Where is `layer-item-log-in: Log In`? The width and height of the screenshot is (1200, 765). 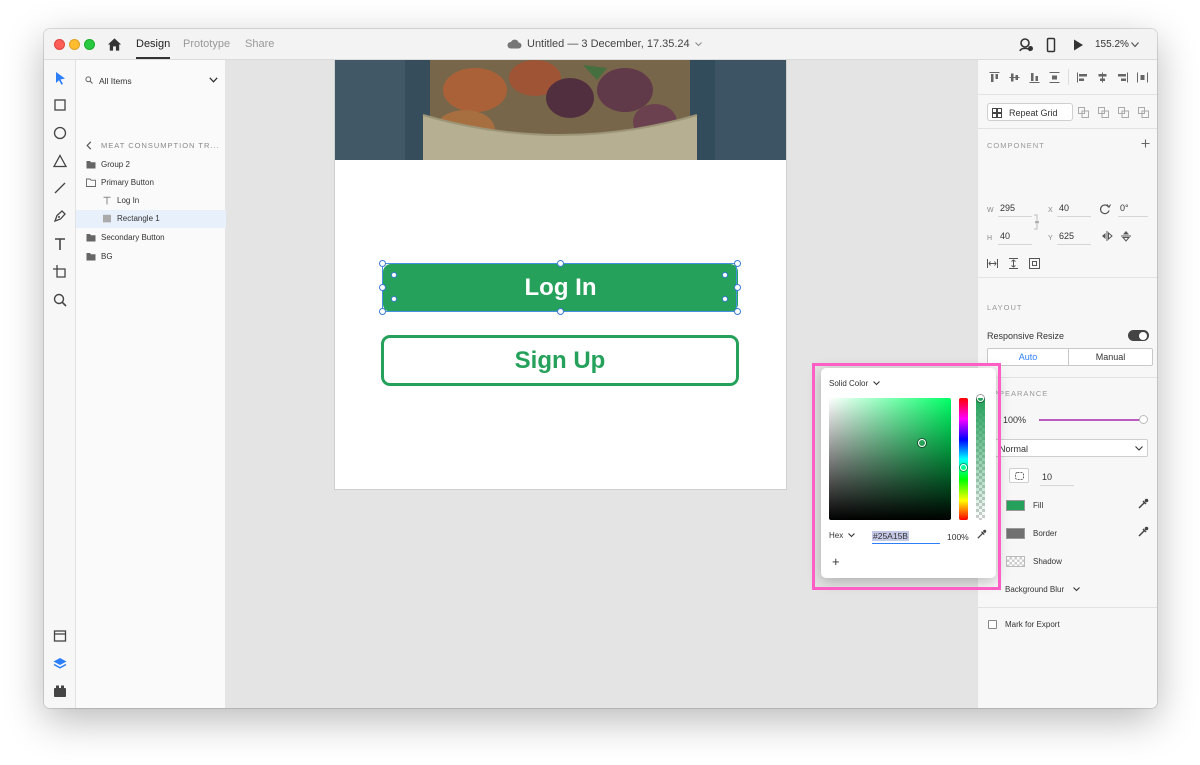
layer-item-log-in: Log In is located at coordinates (151, 201).